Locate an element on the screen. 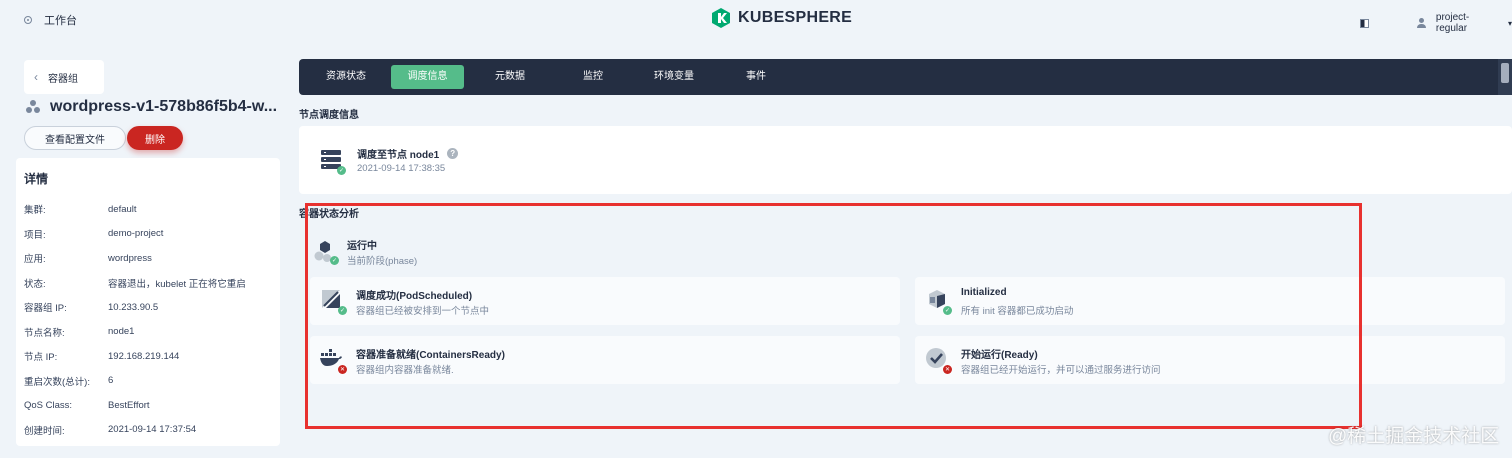 The image size is (1512, 458). scheduled-node-label: 调度至节点 node1 is located at coordinates (398, 155).